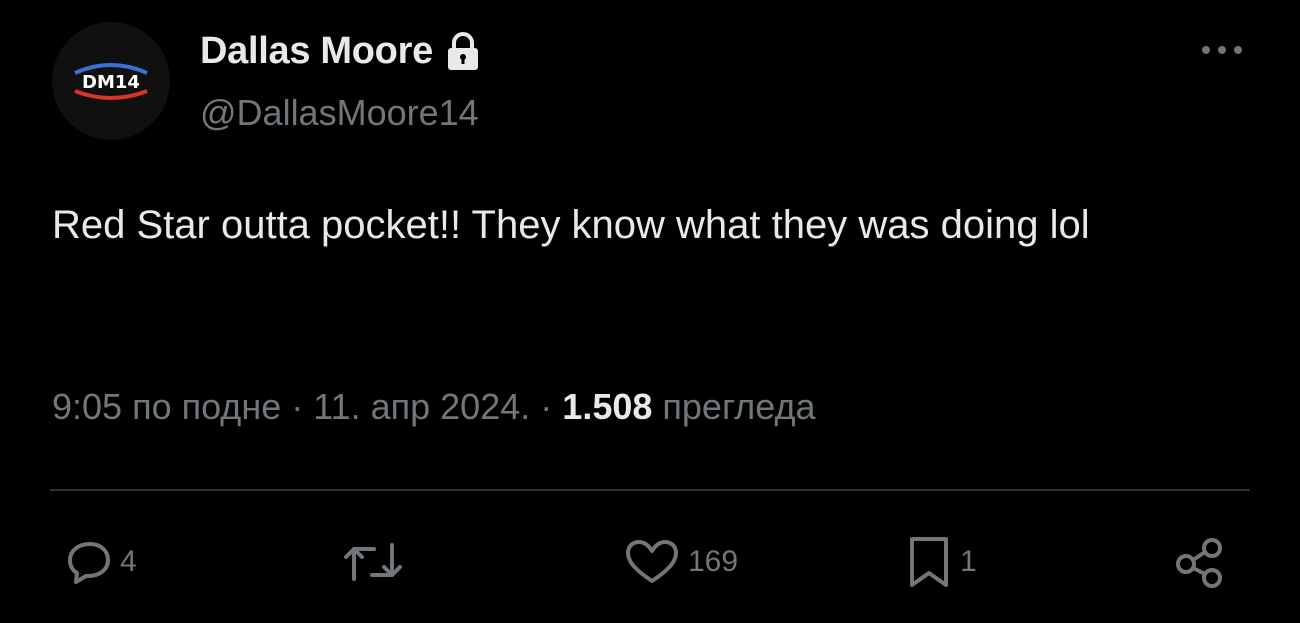 This screenshot has width=1300, height=623. Describe the element at coordinates (421, 406) in the screenshot. I see `tweet-date: 11. апр 2024.` at that location.